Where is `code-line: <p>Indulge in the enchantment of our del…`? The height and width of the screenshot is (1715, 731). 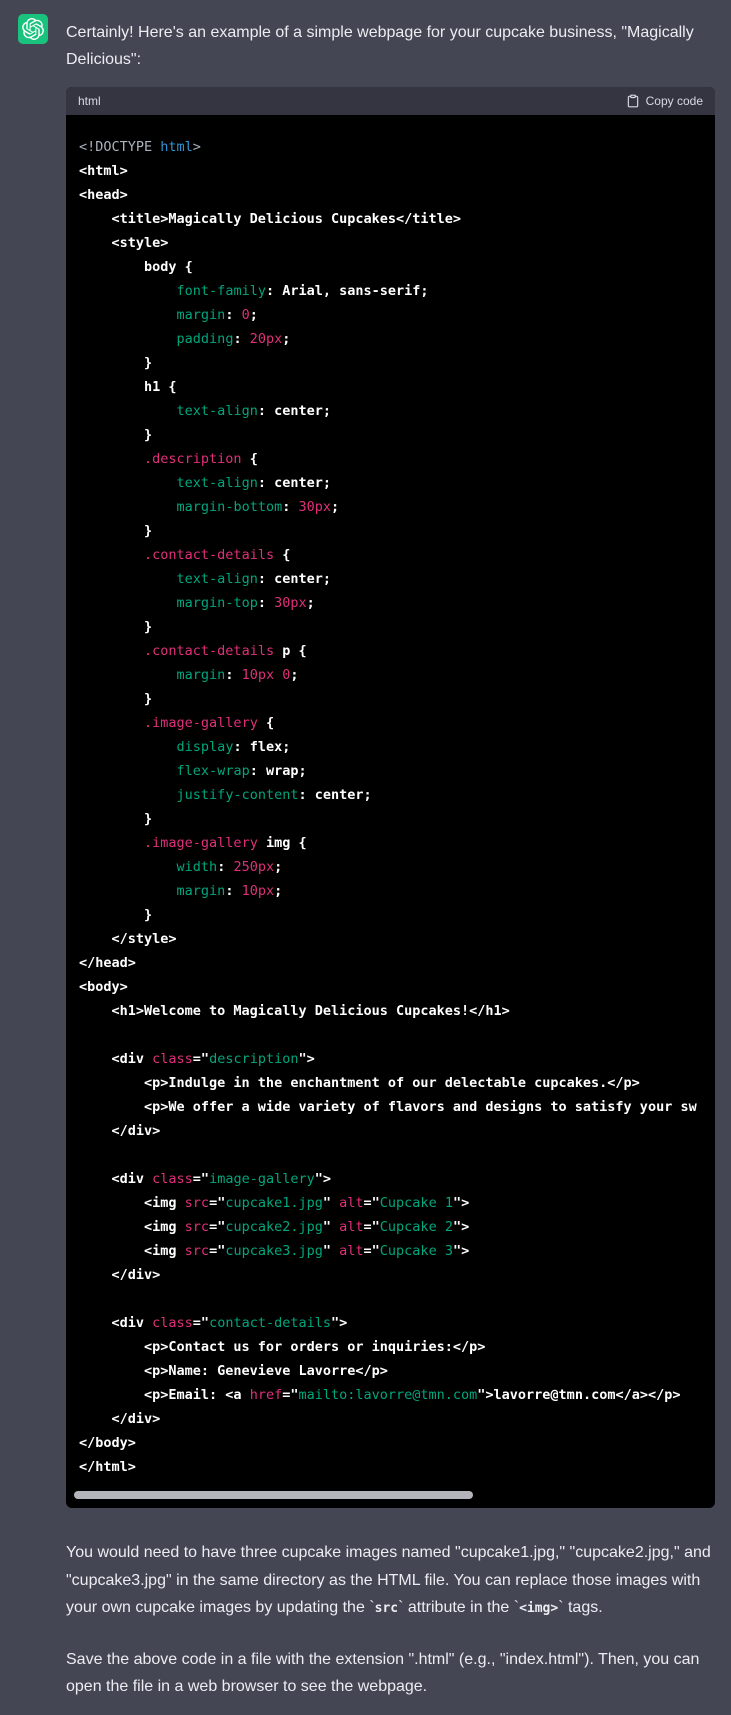 code-line: <p>Indulge in the enchantment of our del… is located at coordinates (359, 1083).